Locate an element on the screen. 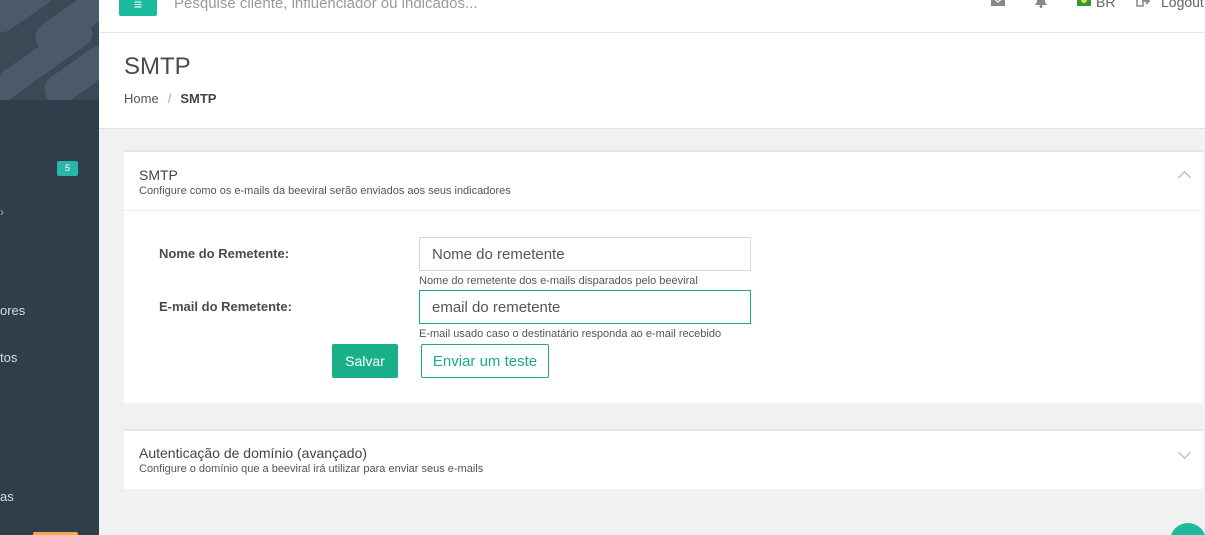 The image size is (1205, 535). send-test-button: Enviar um teste is located at coordinates (485, 361).